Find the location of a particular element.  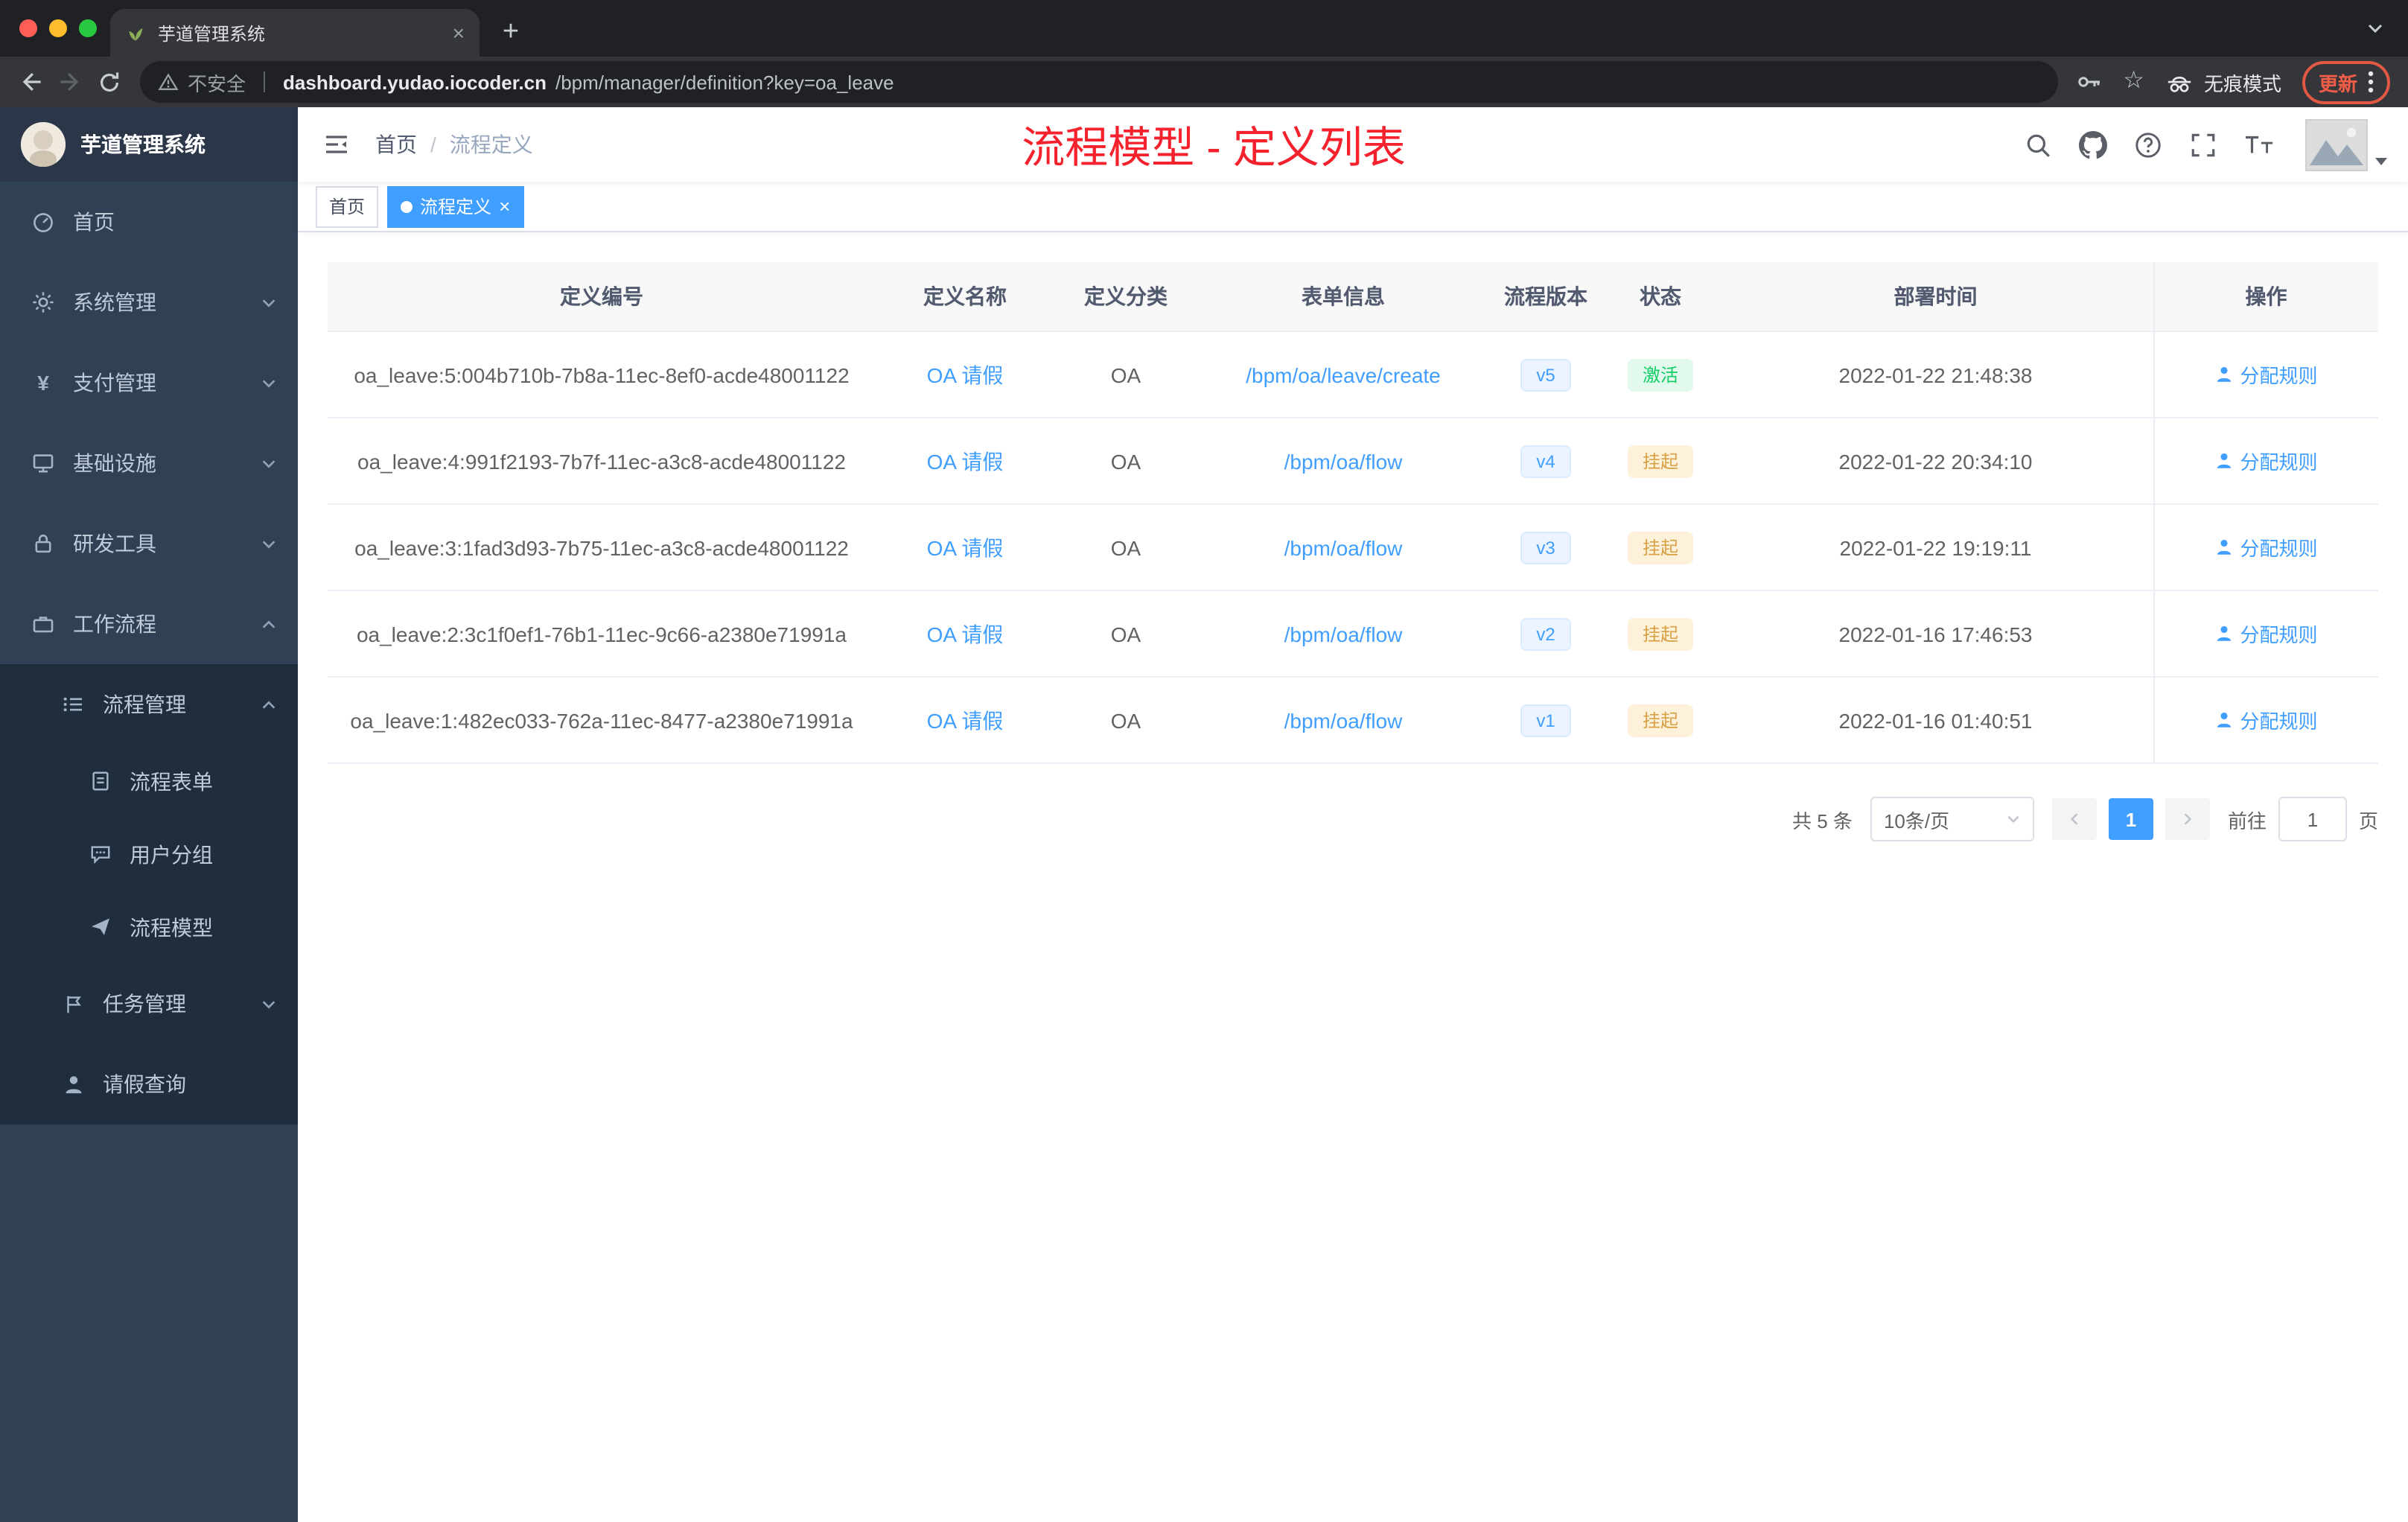

tag-process-definition: 流程定义 × is located at coordinates (455, 206).